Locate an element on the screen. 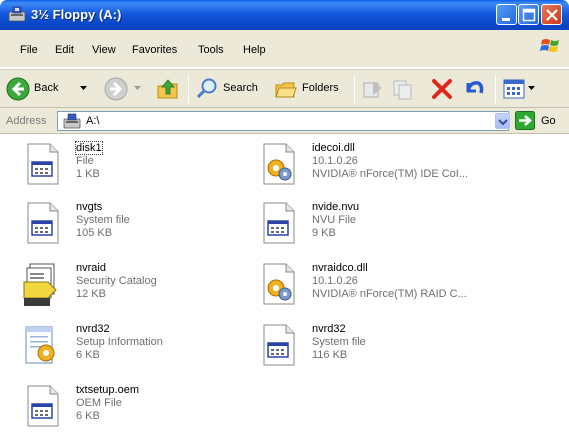 This screenshot has height=444, width=569. folders-button-label: Folders is located at coordinates (320, 88).